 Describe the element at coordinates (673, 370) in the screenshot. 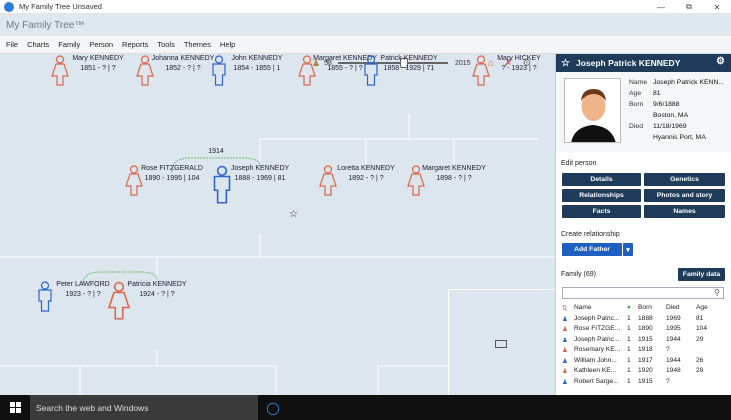

I see `row-died: 1948` at that location.